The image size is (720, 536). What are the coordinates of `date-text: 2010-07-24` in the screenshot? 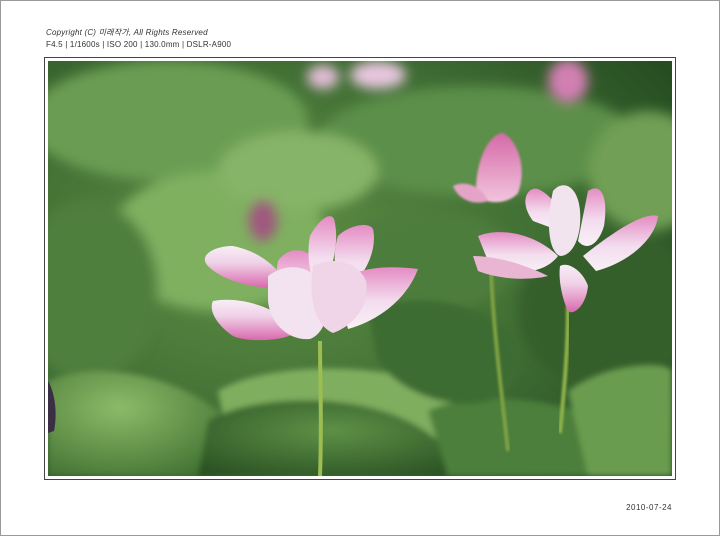 It's located at (649, 507).